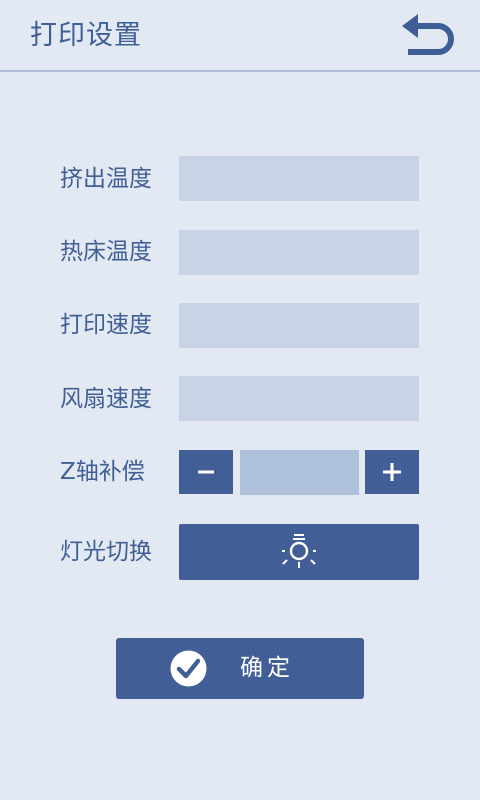 This screenshot has height=800, width=480. What do you see at coordinates (106, 252) in the screenshot?
I see `bed-temp-label: 热床温度` at bounding box center [106, 252].